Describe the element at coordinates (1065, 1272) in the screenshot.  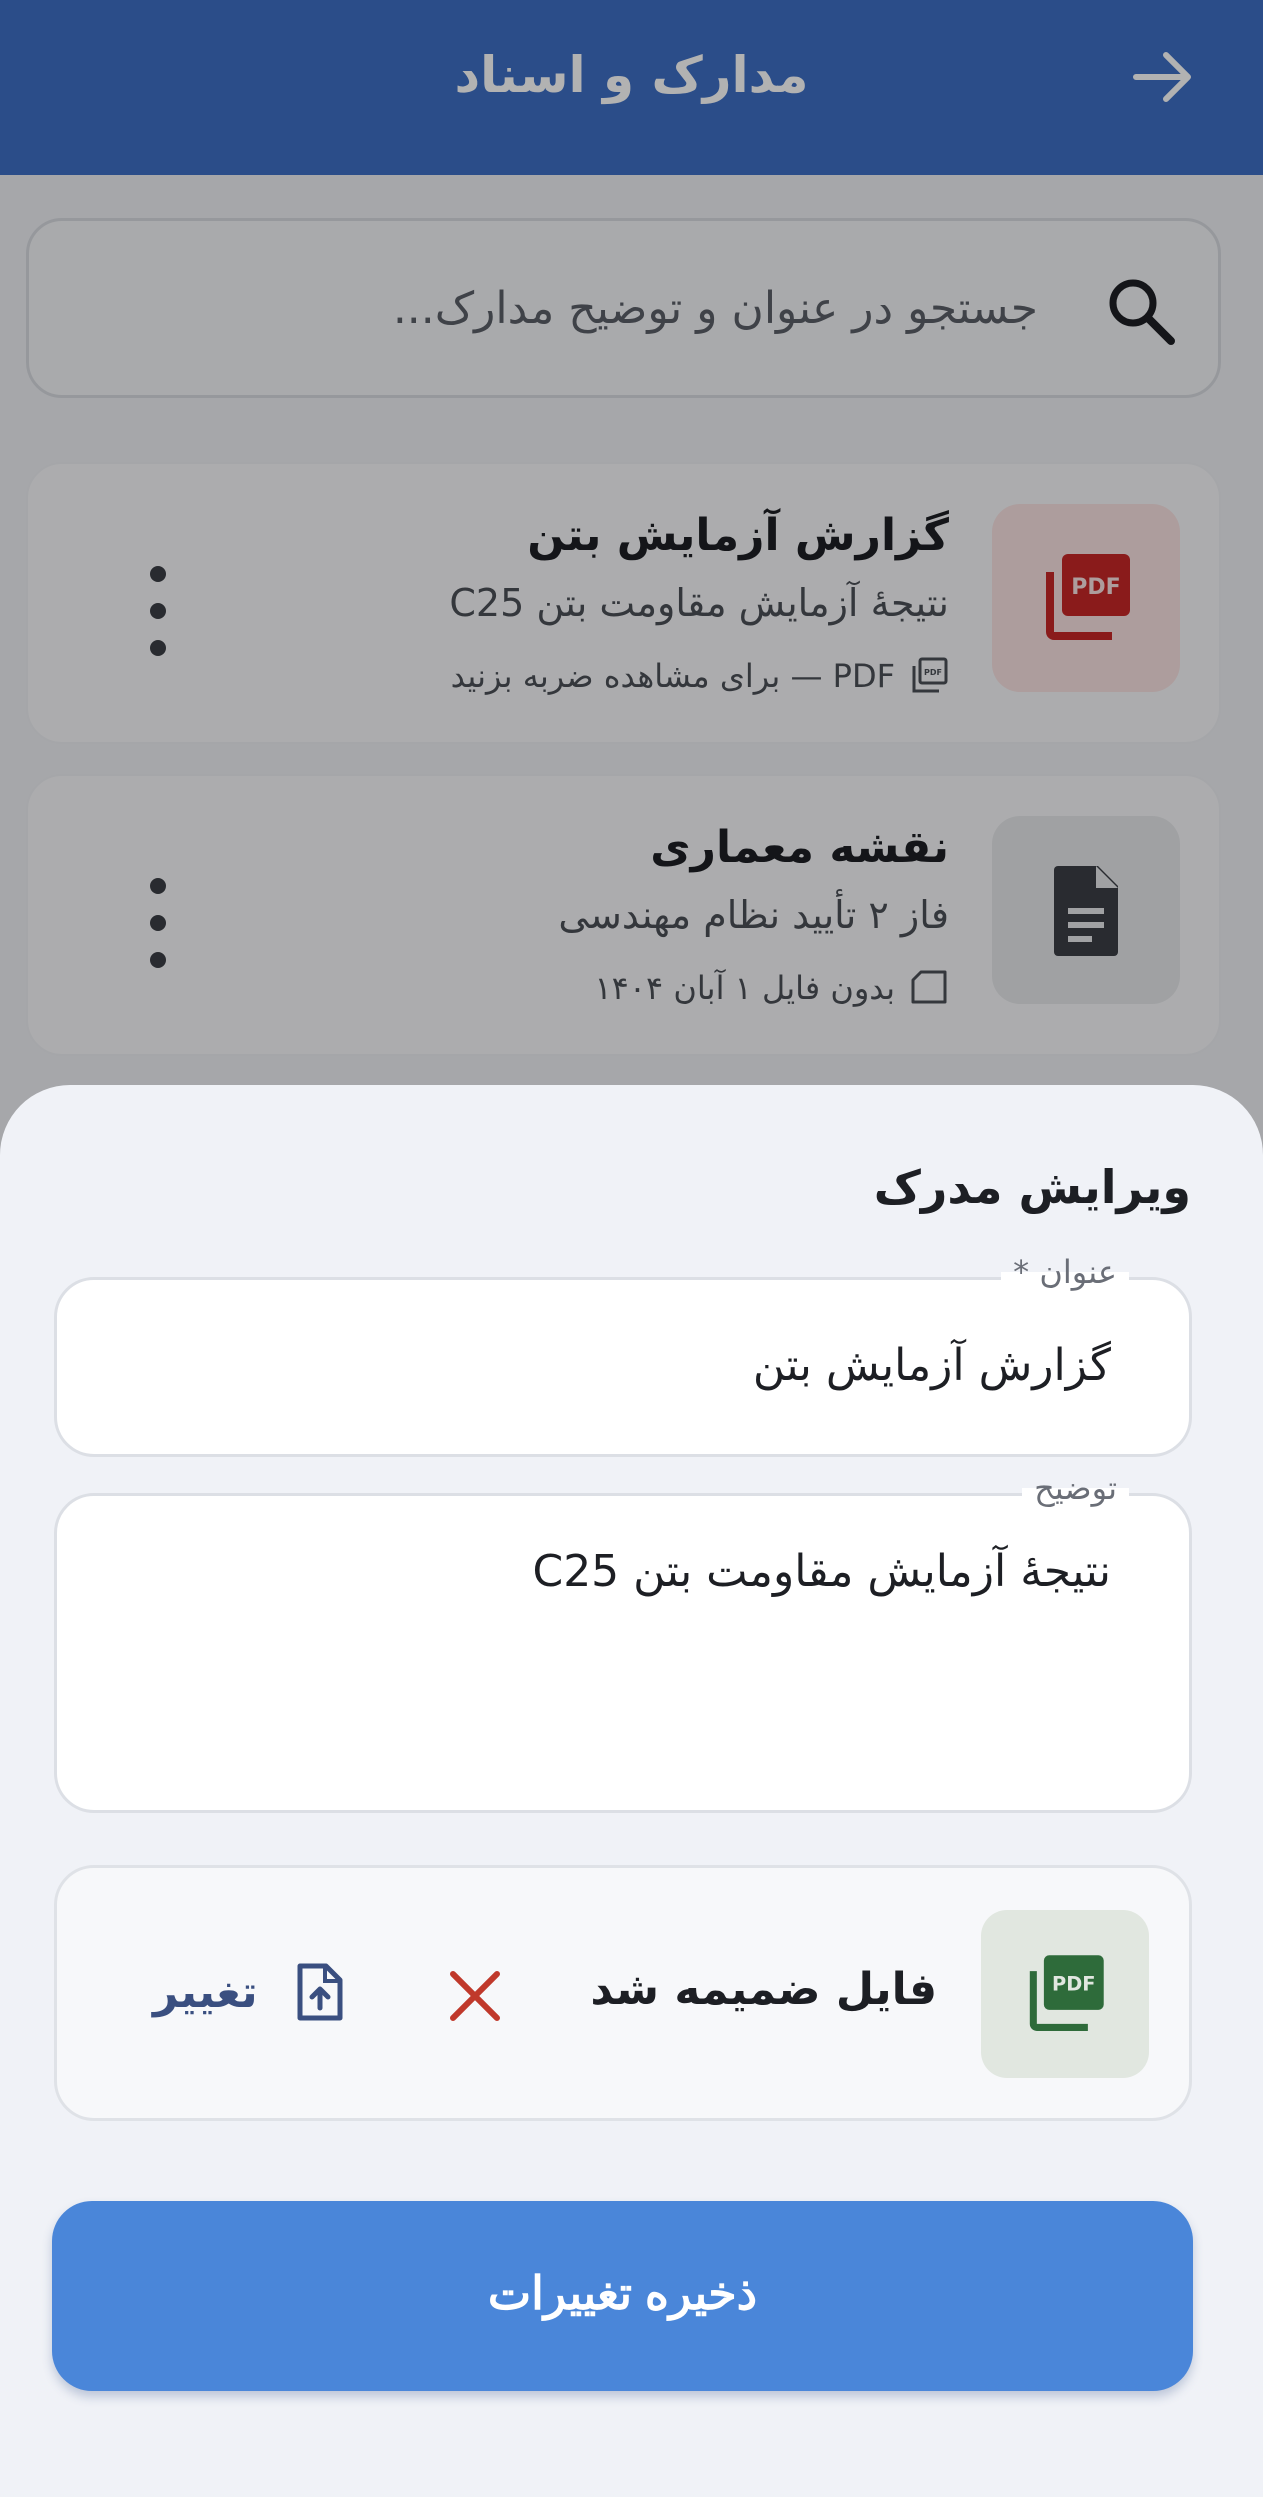
I see `title-field-label: عنوان *` at that location.